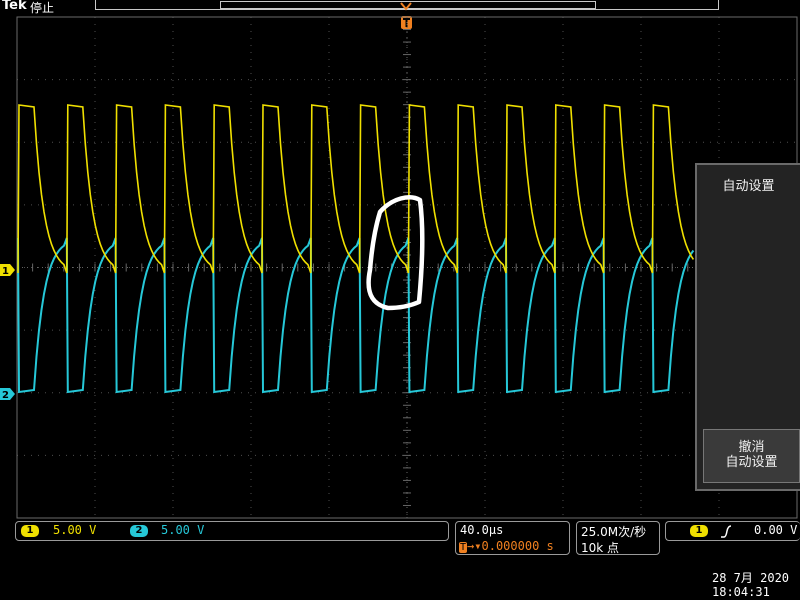  I want to click on record-length: 10k 点, so click(600, 548).